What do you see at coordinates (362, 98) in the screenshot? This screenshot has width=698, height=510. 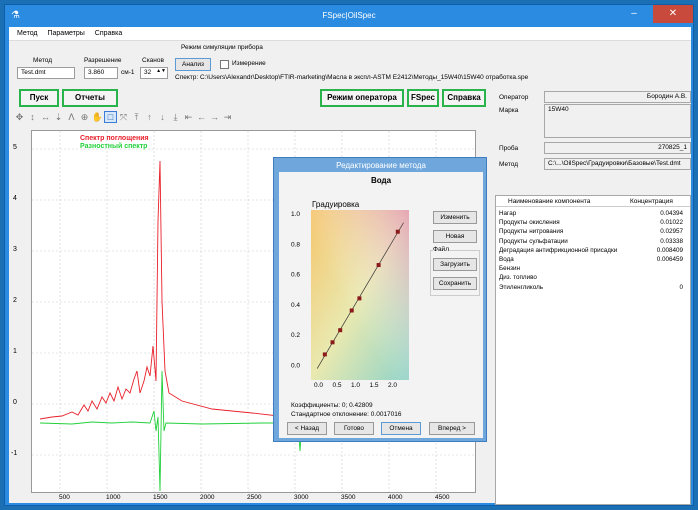 I see `operator-mode-button: Режим оператора` at bounding box center [362, 98].